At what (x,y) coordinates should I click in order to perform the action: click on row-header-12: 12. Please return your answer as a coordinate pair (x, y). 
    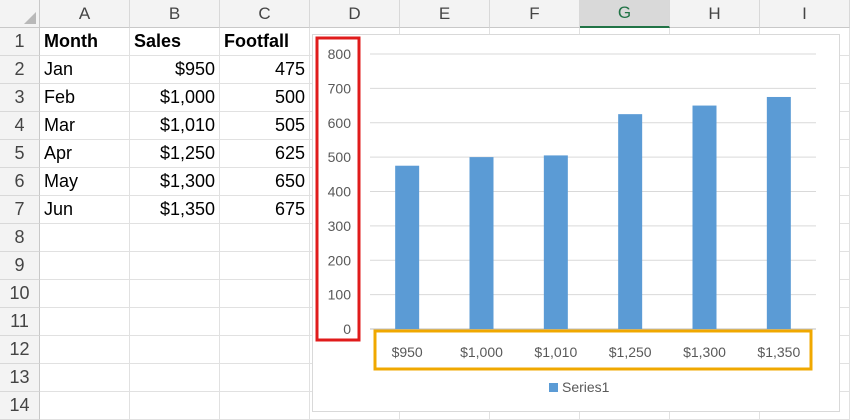
    Looking at the image, I should click on (20, 350).